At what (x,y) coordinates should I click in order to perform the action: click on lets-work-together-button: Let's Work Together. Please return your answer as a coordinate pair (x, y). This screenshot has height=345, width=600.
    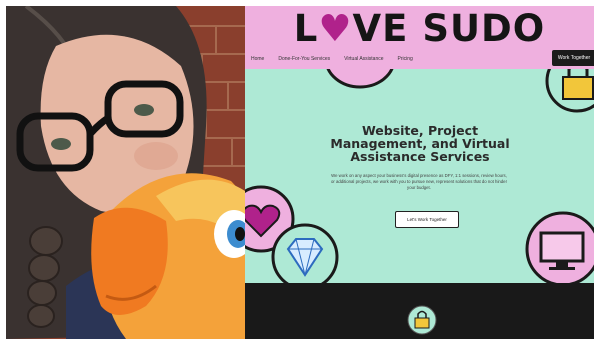
    Looking at the image, I should click on (427, 219).